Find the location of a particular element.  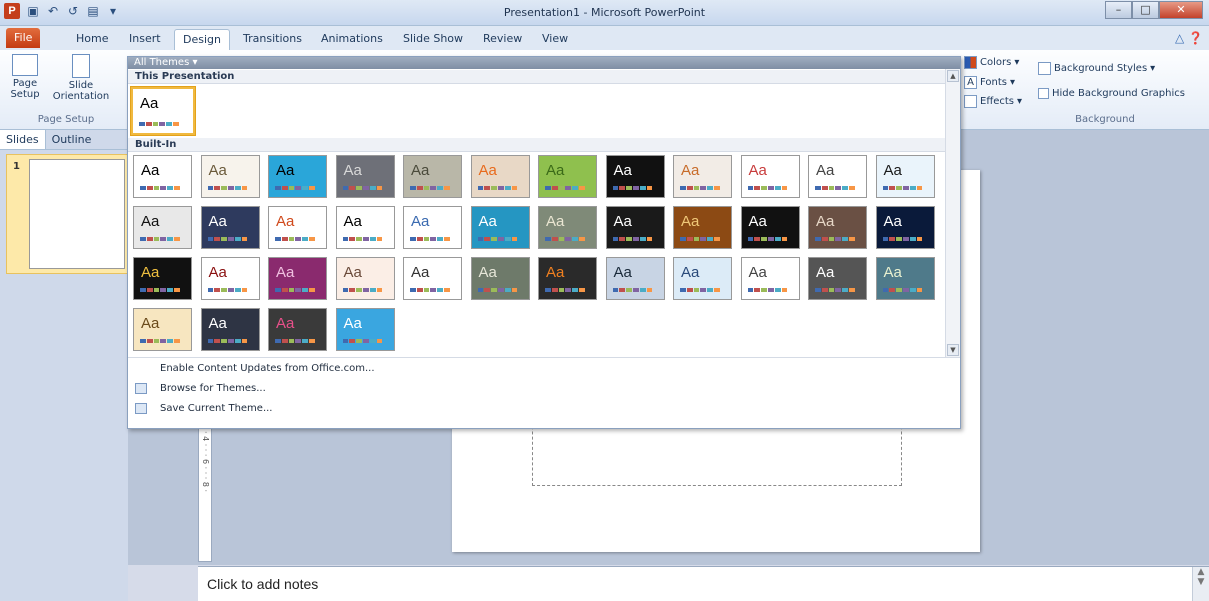

fonts-button: A Fonts ▾ is located at coordinates (989, 82).